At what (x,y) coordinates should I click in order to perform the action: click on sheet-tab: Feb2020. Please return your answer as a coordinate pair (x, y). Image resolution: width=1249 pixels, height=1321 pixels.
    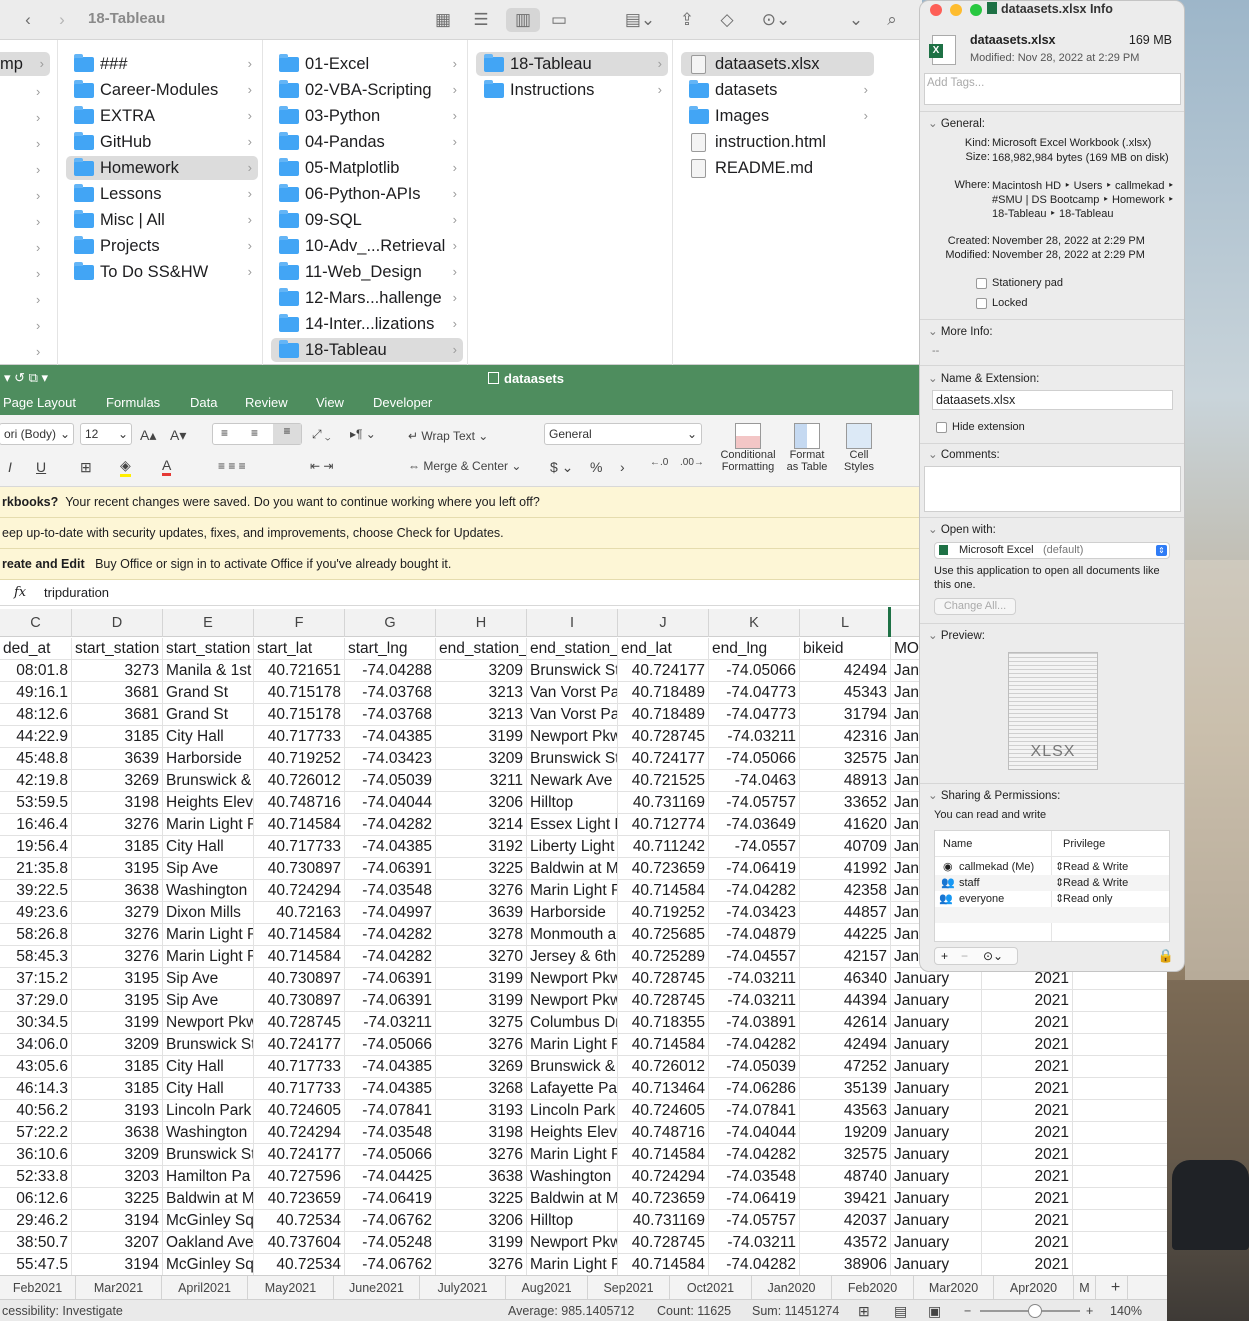
    Looking at the image, I should click on (873, 1288).